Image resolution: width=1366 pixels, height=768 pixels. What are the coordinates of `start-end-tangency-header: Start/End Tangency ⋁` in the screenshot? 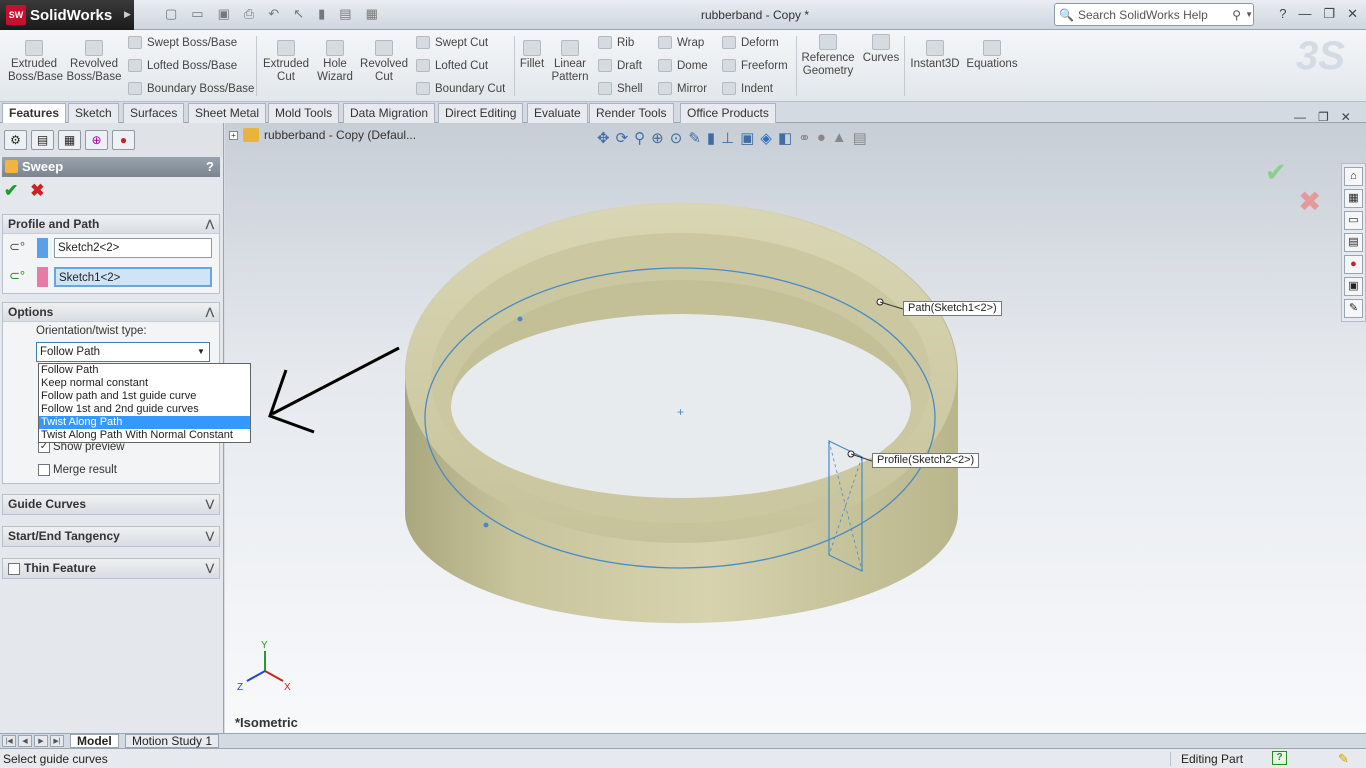 It's located at (111, 536).